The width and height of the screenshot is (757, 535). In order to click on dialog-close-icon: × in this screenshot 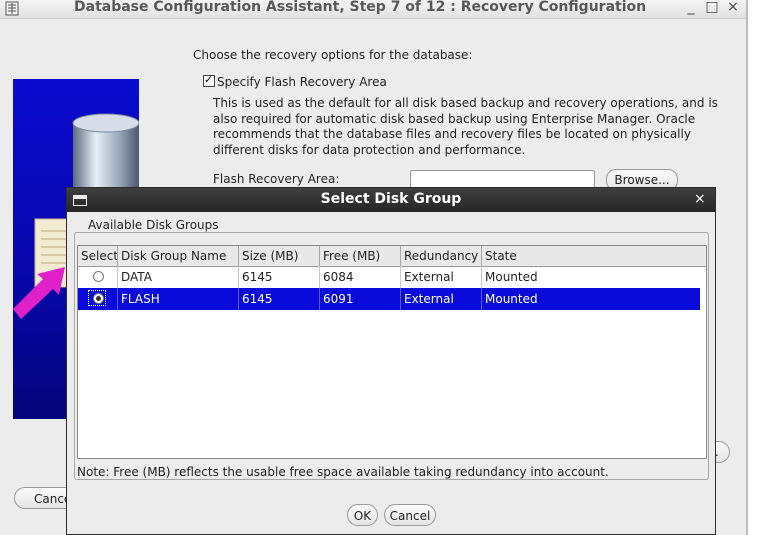, I will do `click(700, 199)`.